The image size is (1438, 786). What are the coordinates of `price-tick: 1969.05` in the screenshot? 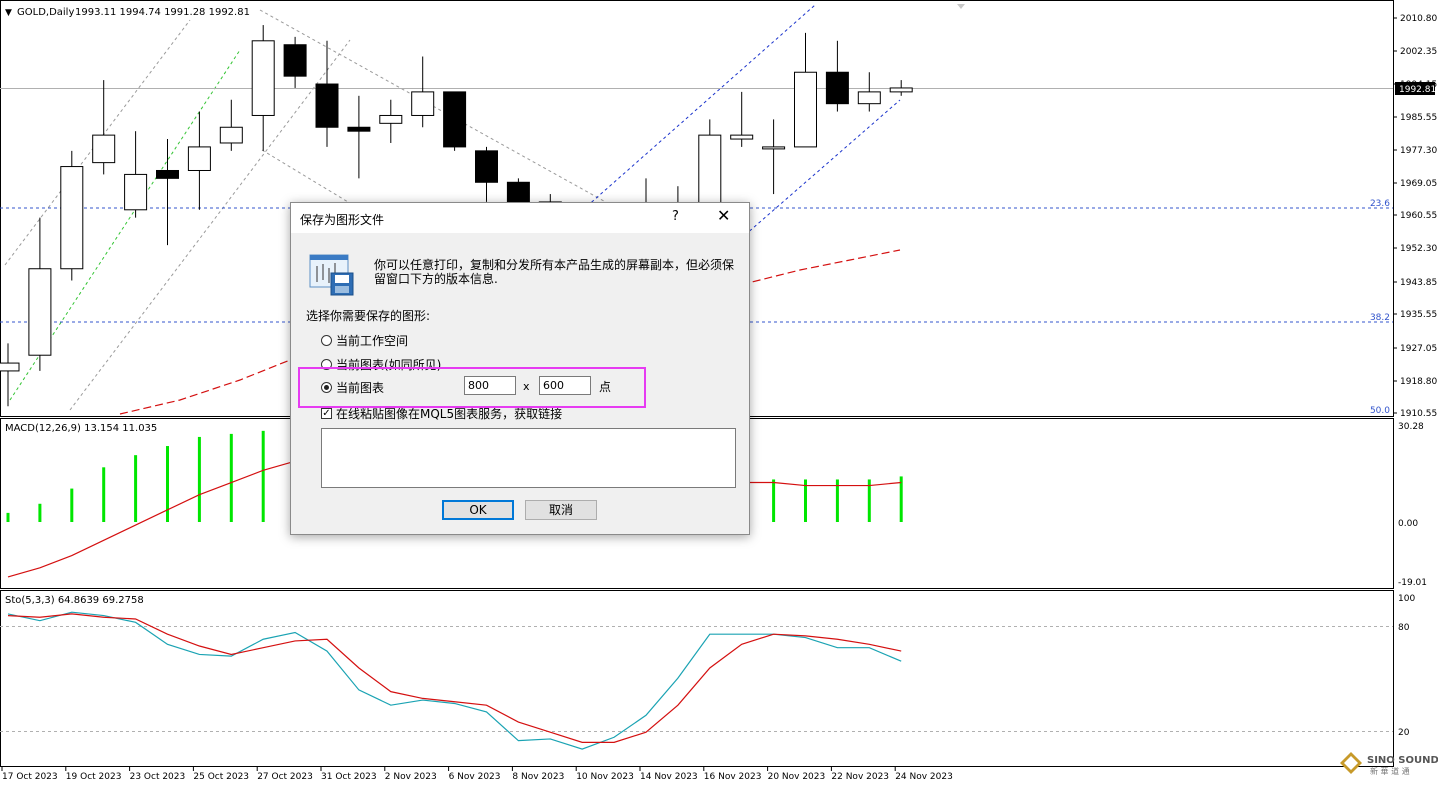 It's located at (1418, 184).